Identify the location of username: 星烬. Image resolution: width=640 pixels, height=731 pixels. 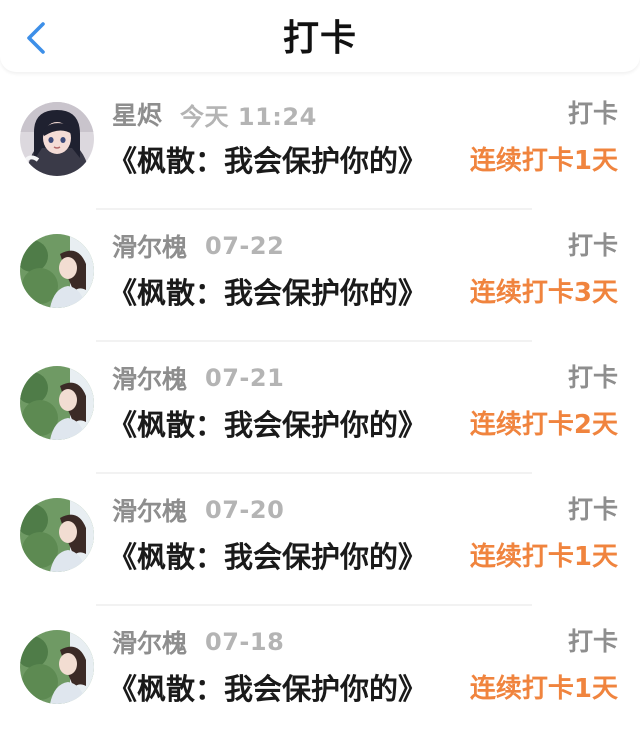
(137, 114).